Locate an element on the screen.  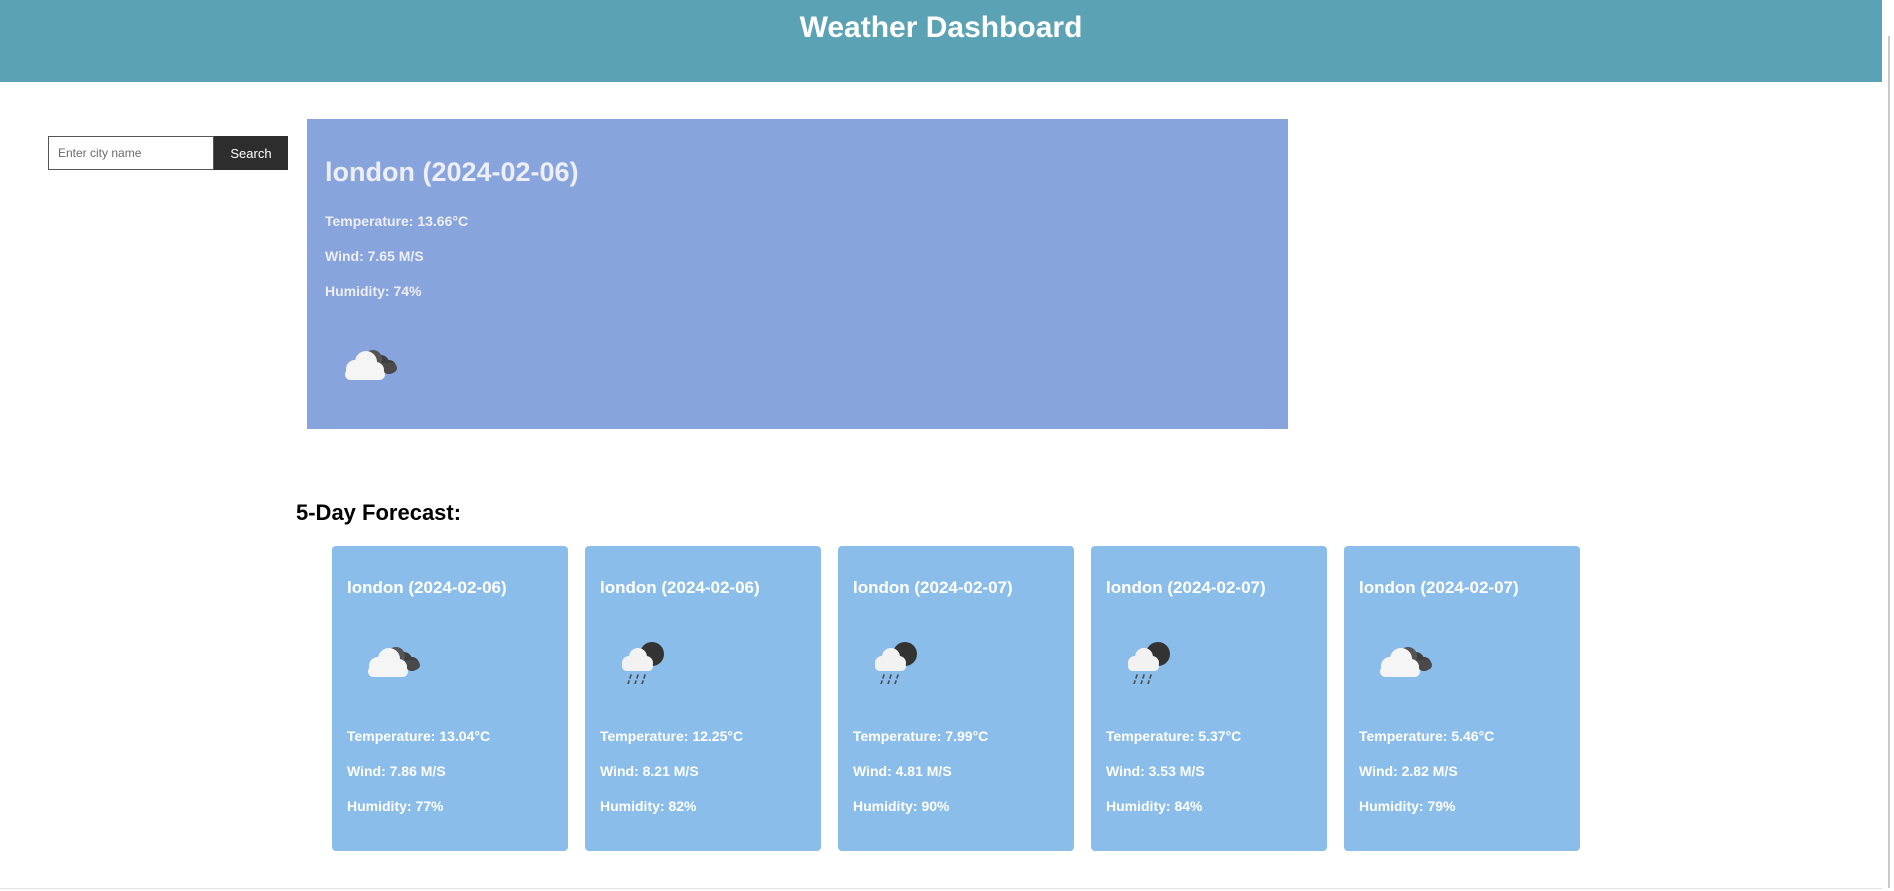
scrollbar-thumb is located at coordinates (1889, 462).